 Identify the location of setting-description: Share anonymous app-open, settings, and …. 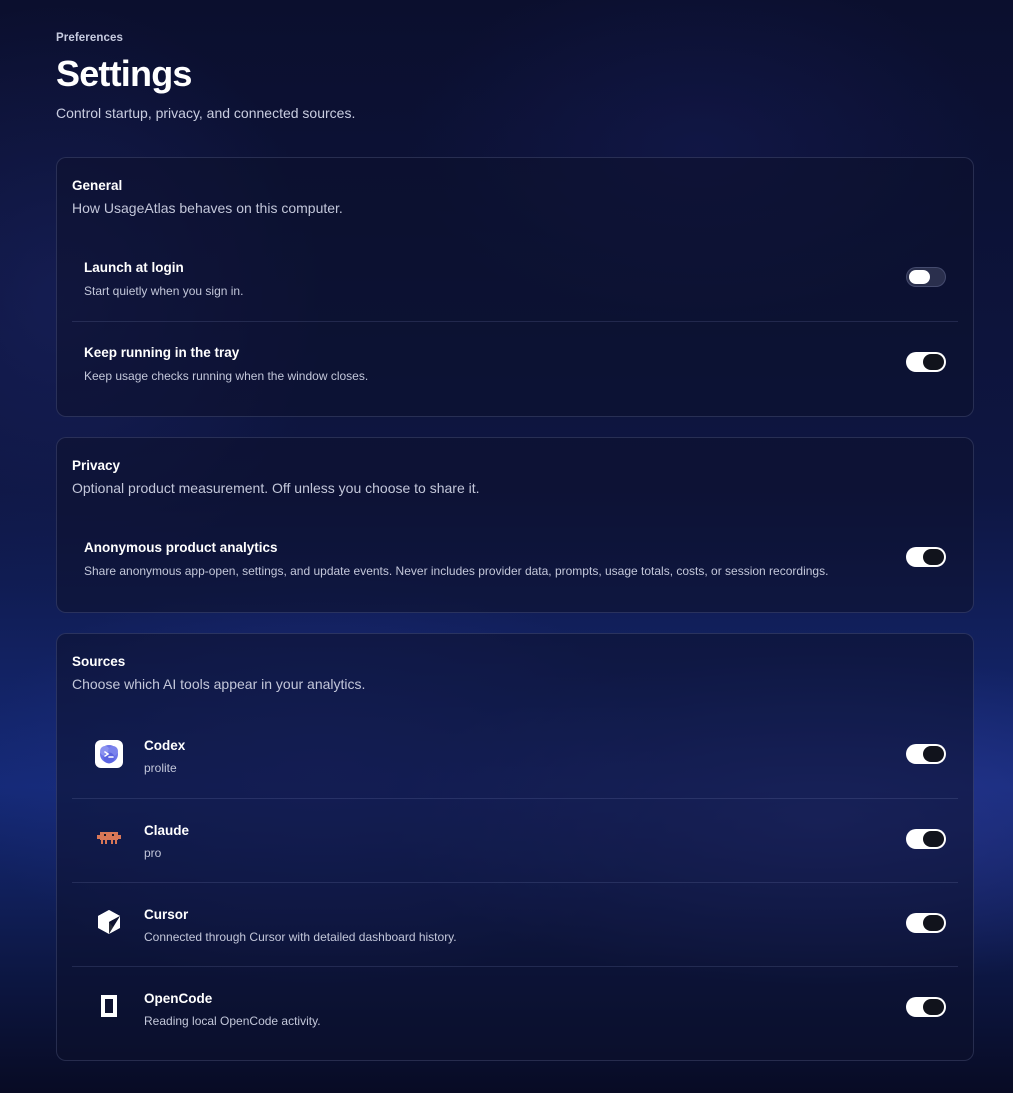
(456, 571).